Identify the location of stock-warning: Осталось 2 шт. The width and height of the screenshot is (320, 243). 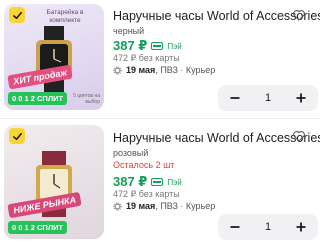
(144, 165).